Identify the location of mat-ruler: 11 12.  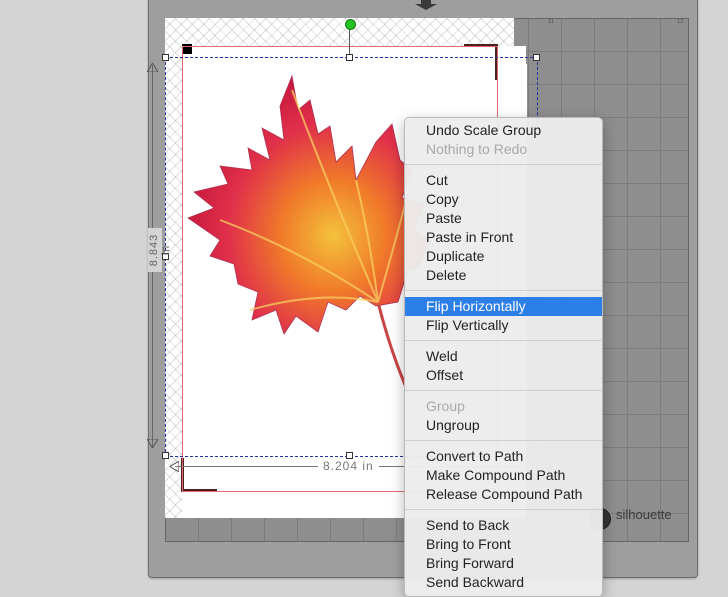
(600, 23).